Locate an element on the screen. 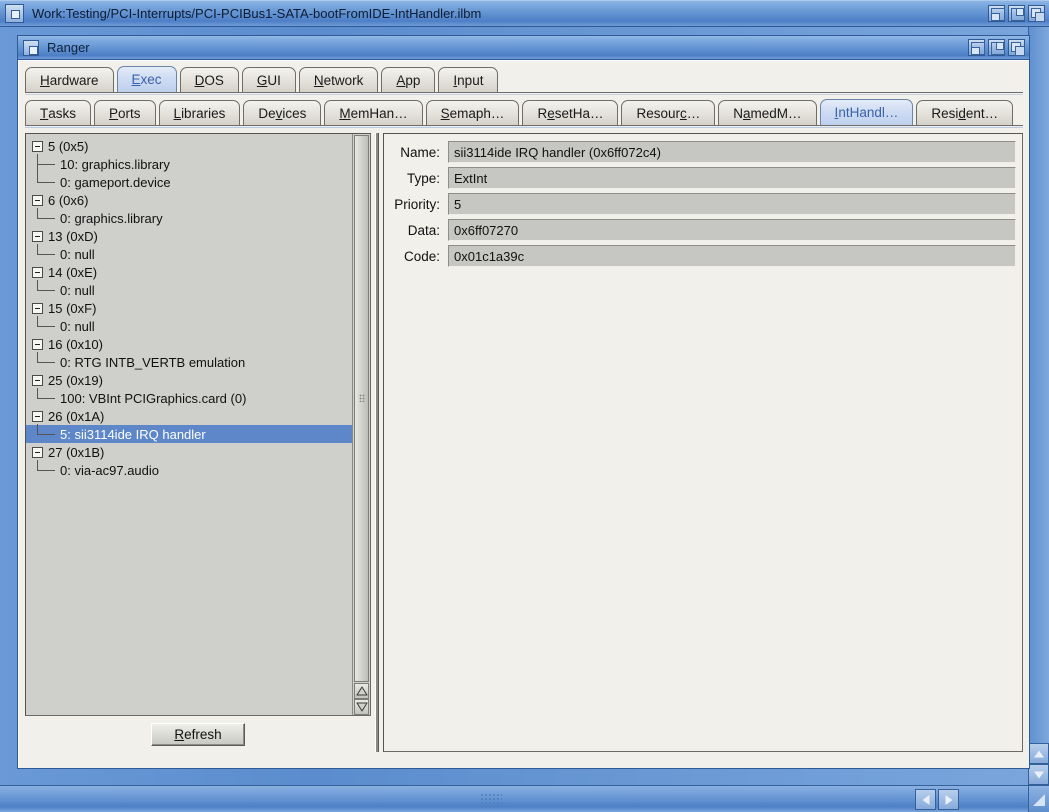 Image resolution: width=1049 pixels, height=812 pixels. resize-handle is located at coordinates (1038, 798).